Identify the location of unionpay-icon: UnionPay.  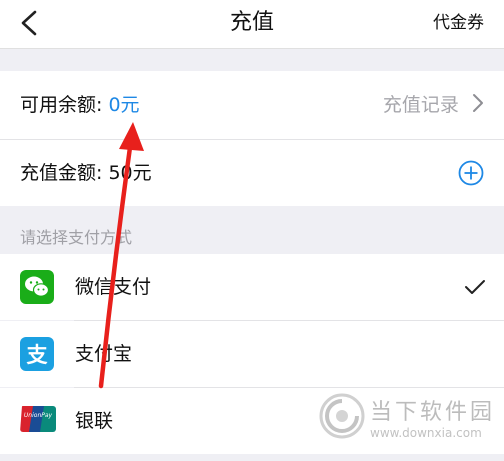
(38, 419).